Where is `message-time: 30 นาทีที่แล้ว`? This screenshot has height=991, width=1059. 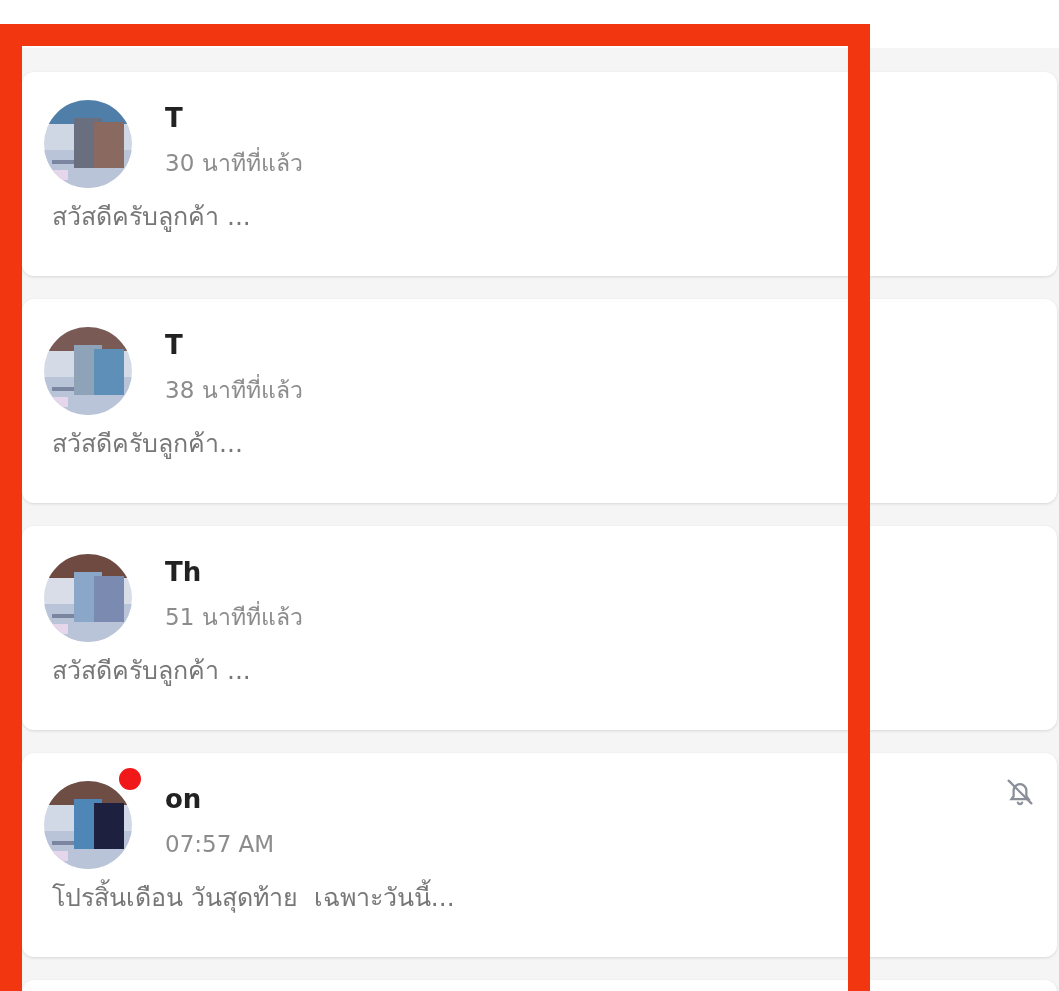
message-time: 30 นาทีที่แล้ว is located at coordinates (234, 163).